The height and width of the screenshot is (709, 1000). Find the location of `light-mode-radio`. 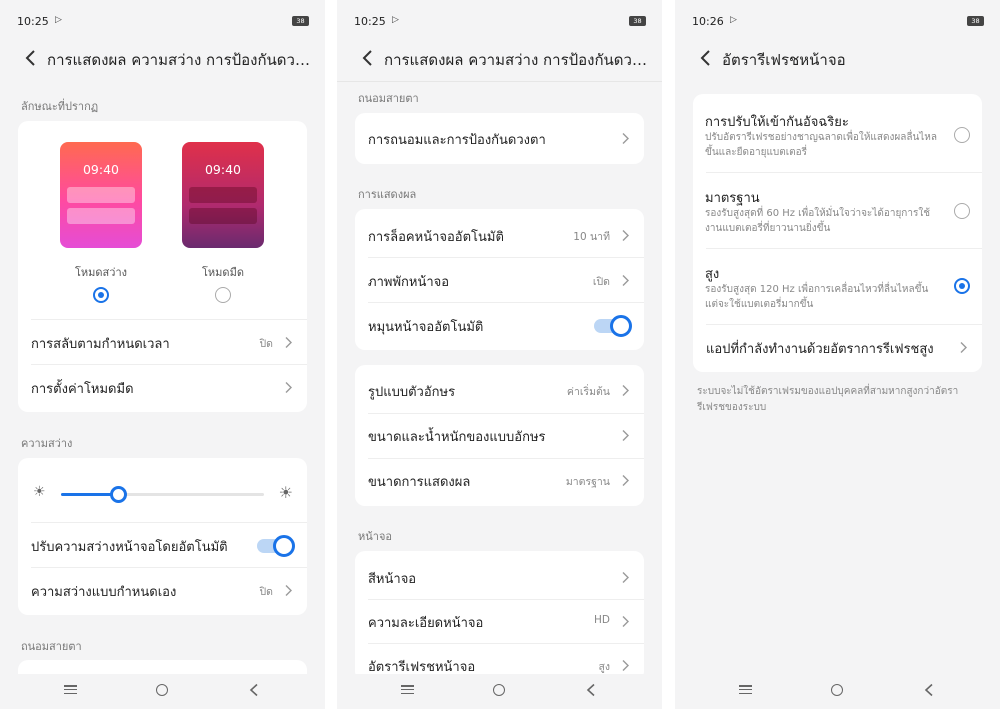

light-mode-radio is located at coordinates (101, 295).